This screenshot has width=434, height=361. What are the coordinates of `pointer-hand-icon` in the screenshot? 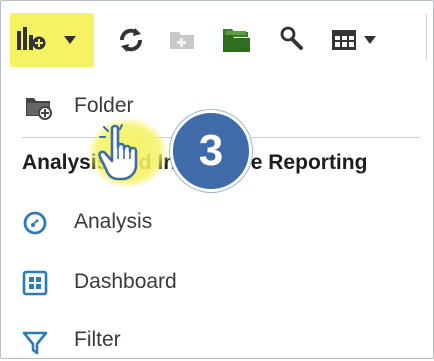 It's located at (126, 155).